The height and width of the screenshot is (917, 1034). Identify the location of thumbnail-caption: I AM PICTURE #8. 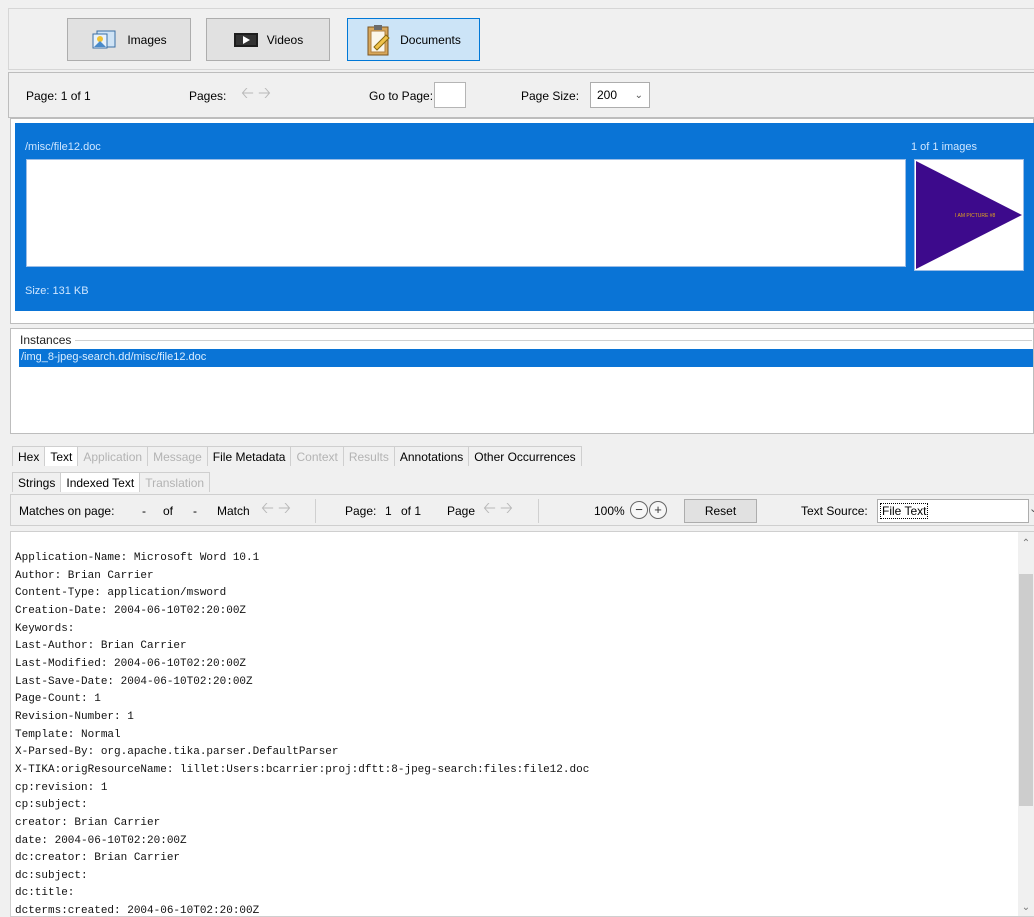
(975, 216).